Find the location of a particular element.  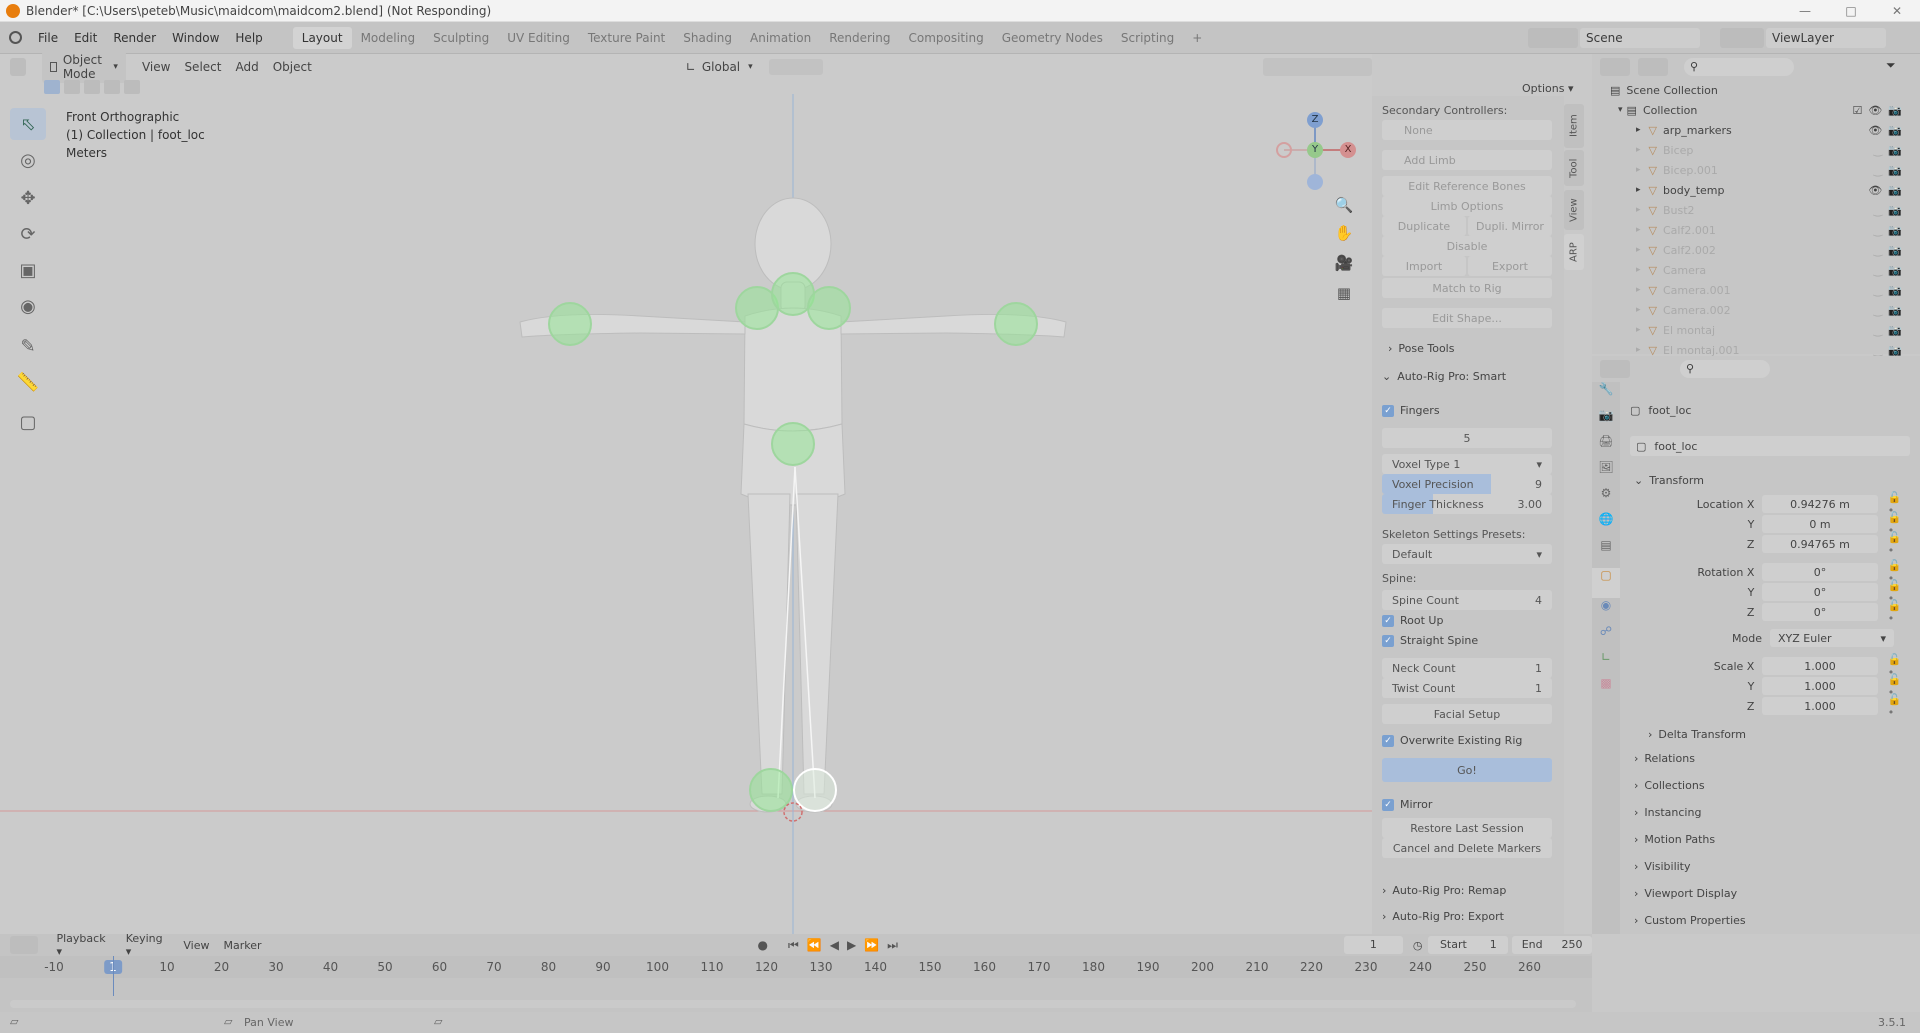

workspace-tab-texture-paint: Texture Paint is located at coordinates (626, 38).